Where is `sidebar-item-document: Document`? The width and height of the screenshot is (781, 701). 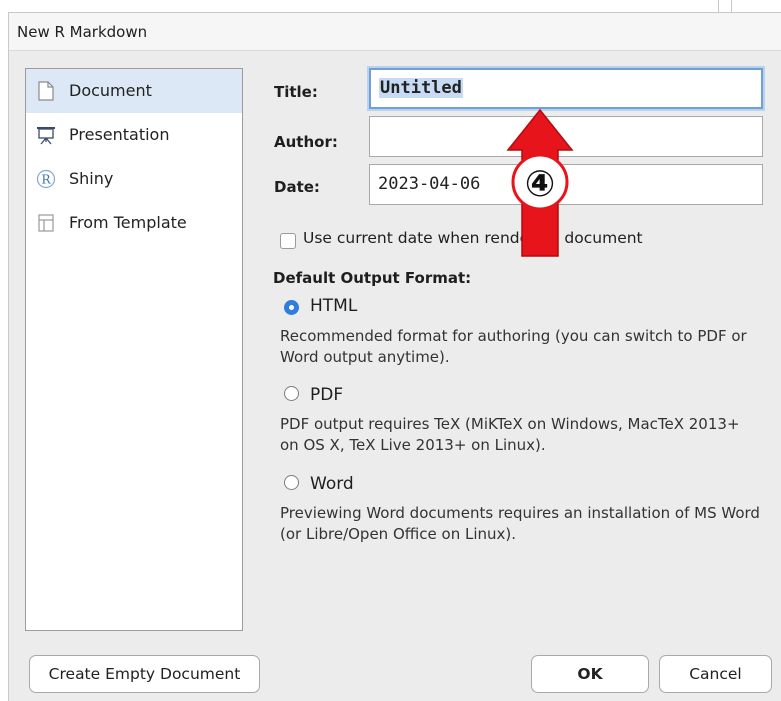
sidebar-item-document: Document is located at coordinates (134, 91).